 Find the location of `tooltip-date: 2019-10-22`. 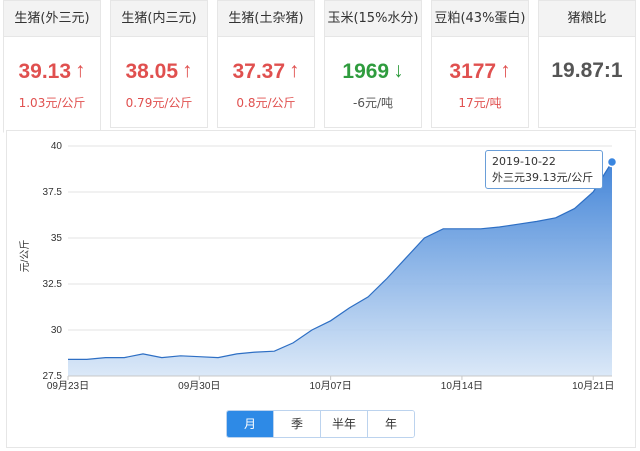

tooltip-date: 2019-10-22 is located at coordinates (524, 161).